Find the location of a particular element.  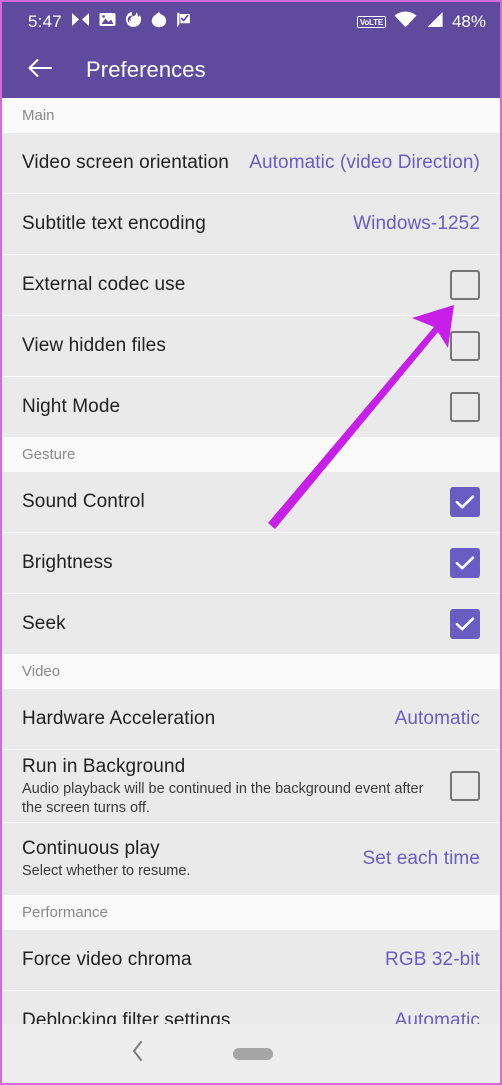

preference-title: Continuous play is located at coordinates (91, 848).